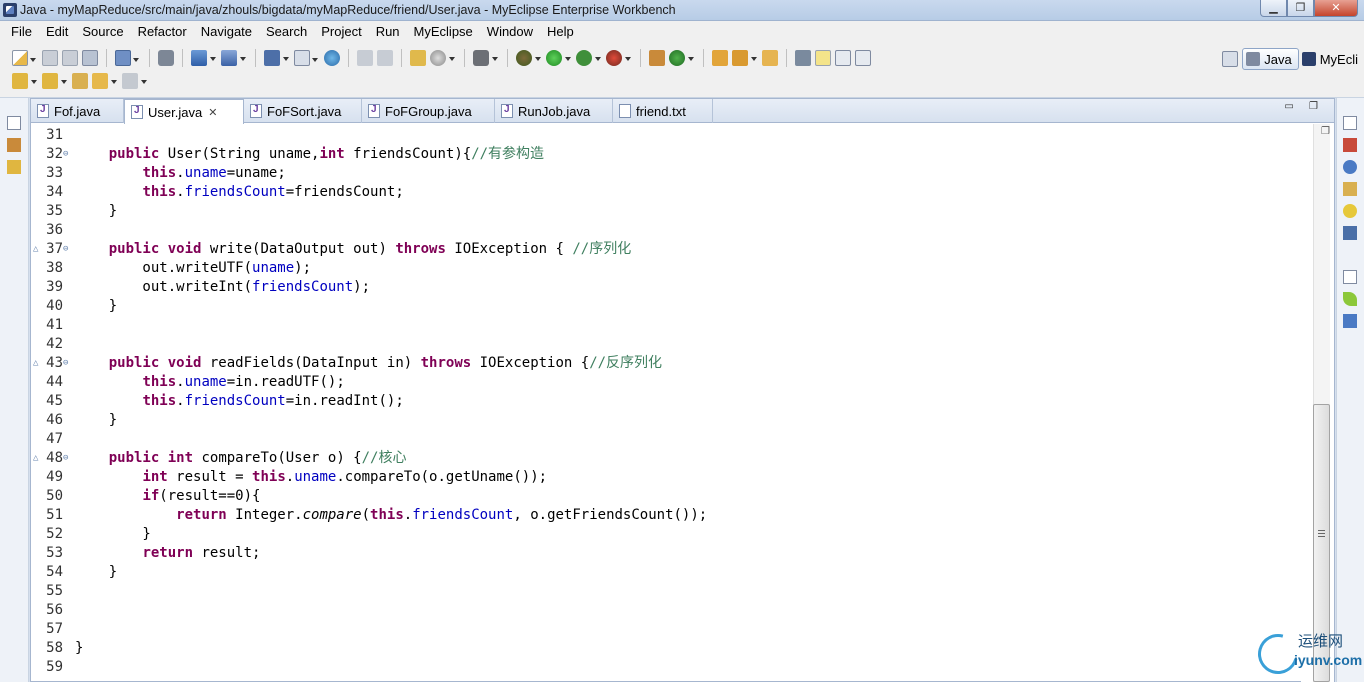  Describe the element at coordinates (1230, 59) in the screenshot. I see `open-perspective-icon` at that location.